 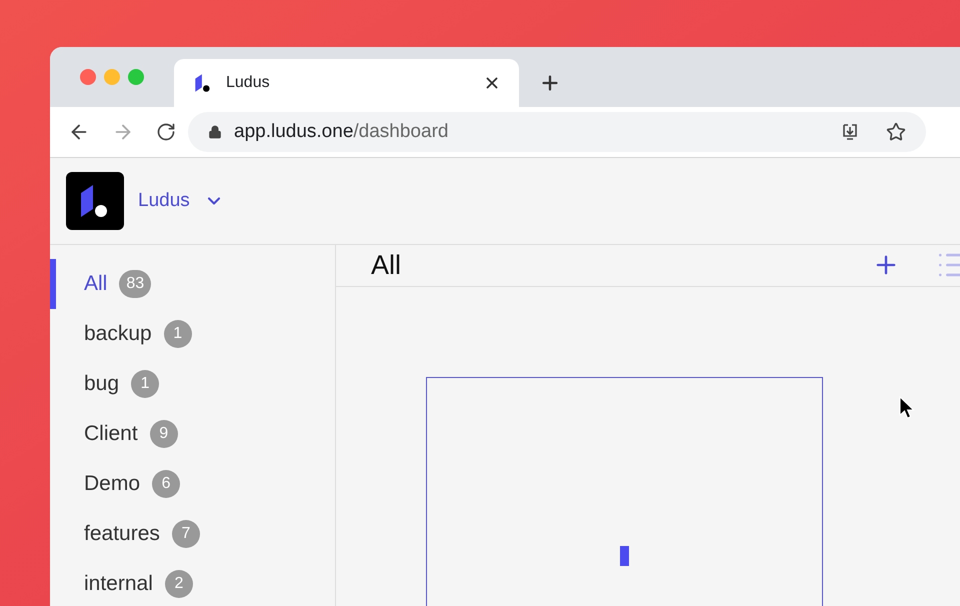 What do you see at coordinates (624, 556) in the screenshot?
I see `bar-mark` at bounding box center [624, 556].